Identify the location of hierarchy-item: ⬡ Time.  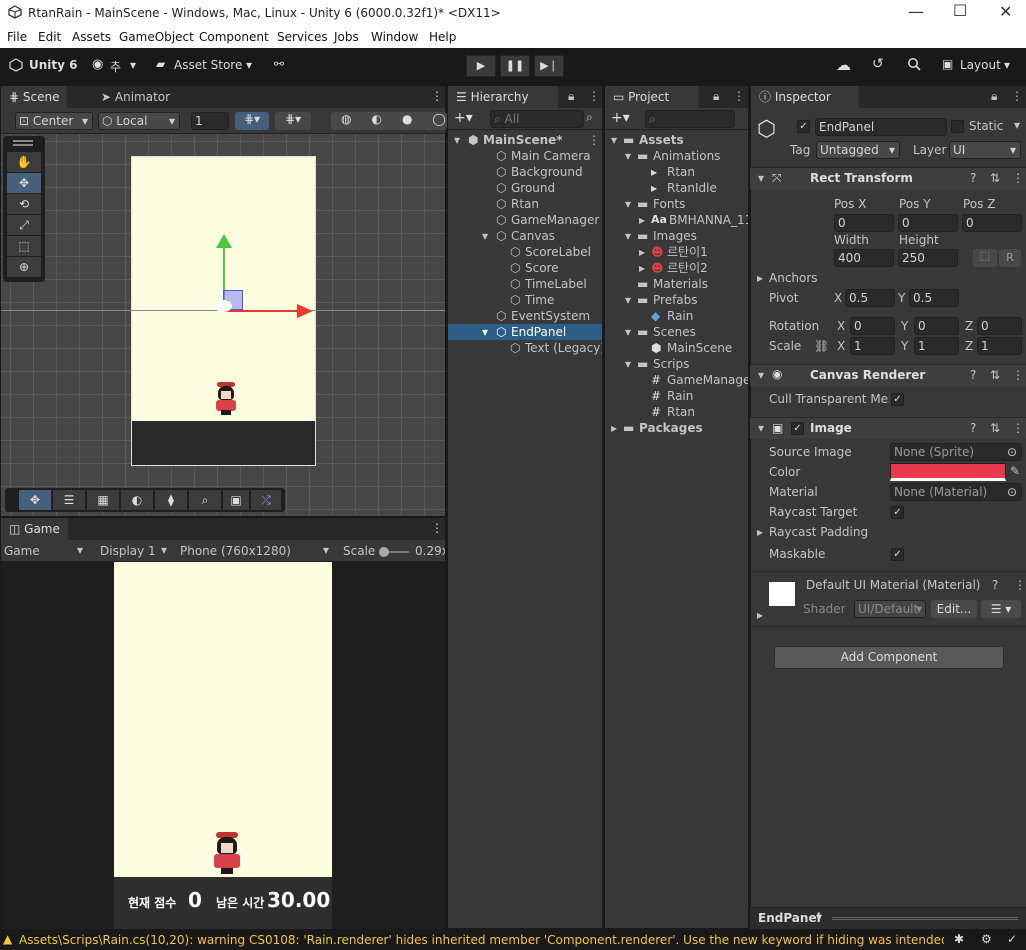
(525, 300).